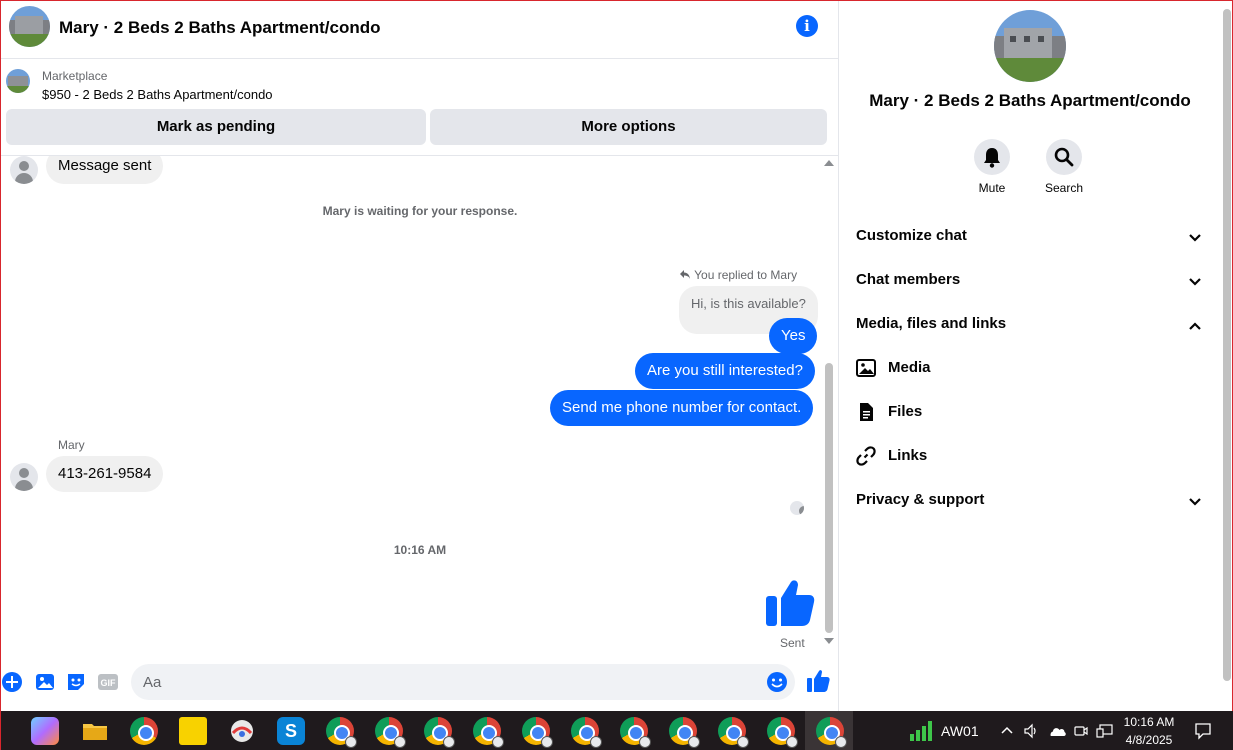  What do you see at coordinates (1026, 368) in the screenshot?
I see `media-item: Media` at bounding box center [1026, 368].